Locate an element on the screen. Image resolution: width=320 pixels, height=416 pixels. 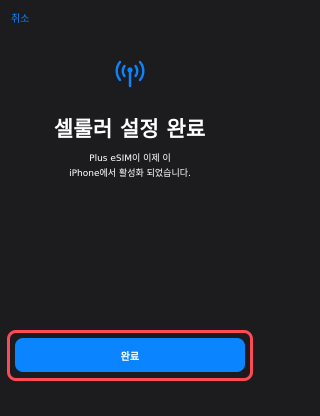
description-text: Plus eSIM이 이제 이 iPhone에서 활성화 되었습니다. is located at coordinates (130, 167).